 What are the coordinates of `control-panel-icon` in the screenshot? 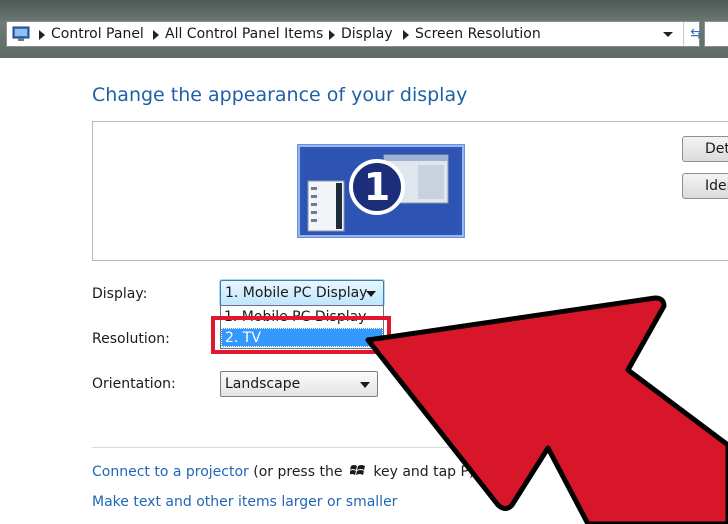 It's located at (21, 34).